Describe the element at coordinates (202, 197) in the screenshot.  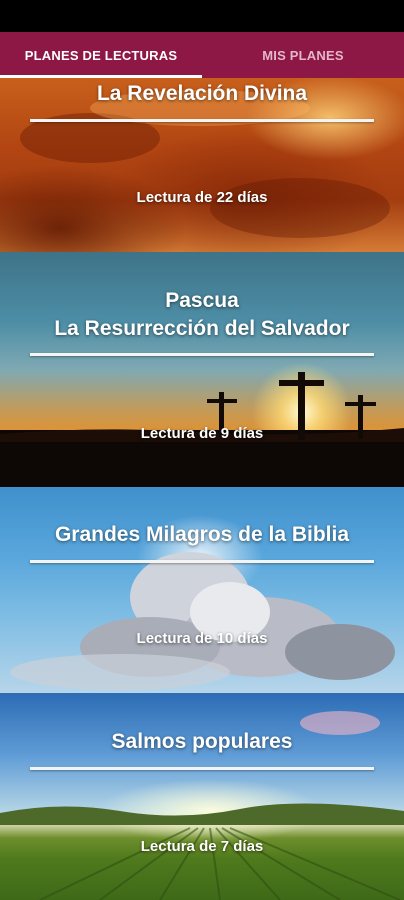
I see `plan-duration: Lectura de 22 días` at that location.